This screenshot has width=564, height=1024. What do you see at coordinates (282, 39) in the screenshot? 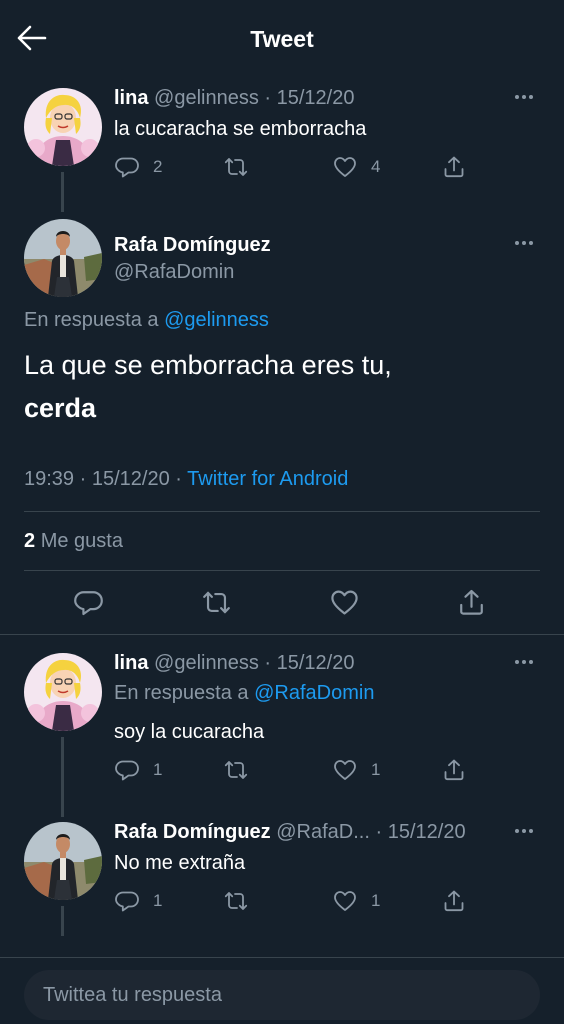
I see `page-title: Tweet` at bounding box center [282, 39].